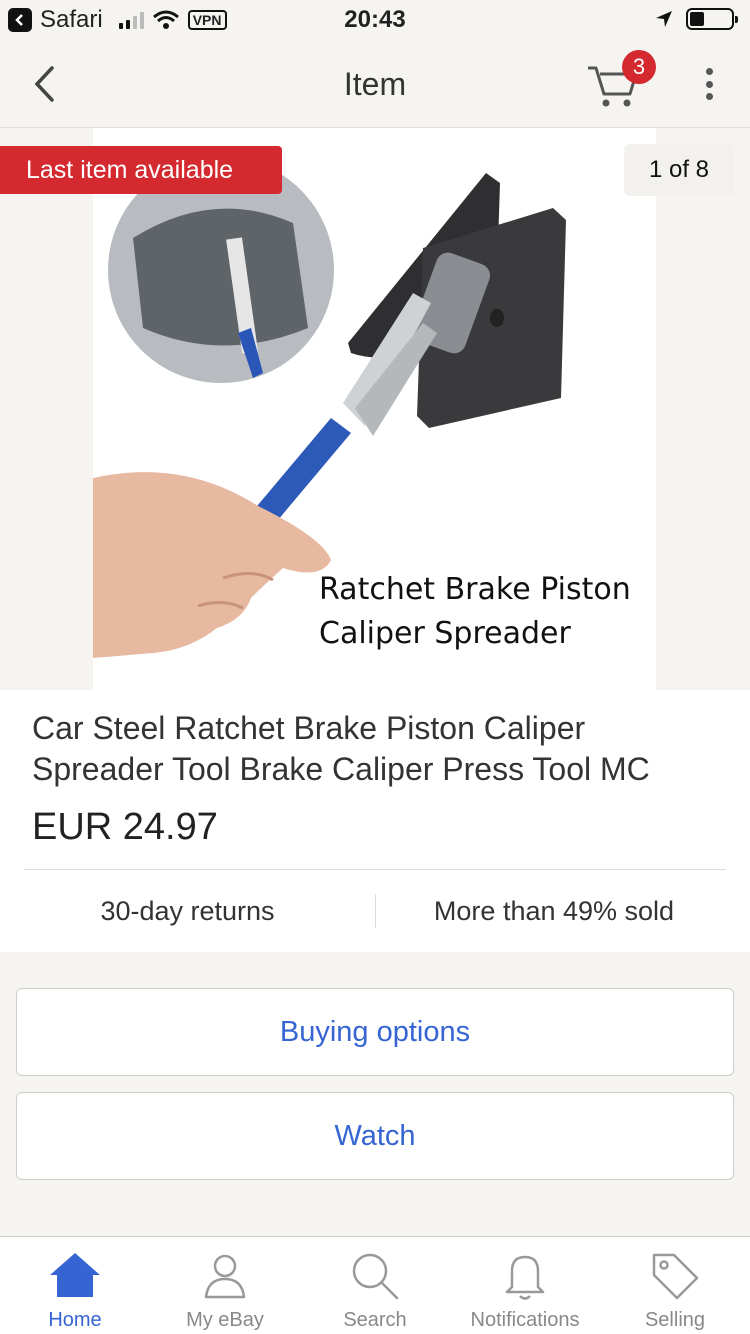  I want to click on location-arrow-icon, so click(664, 19).